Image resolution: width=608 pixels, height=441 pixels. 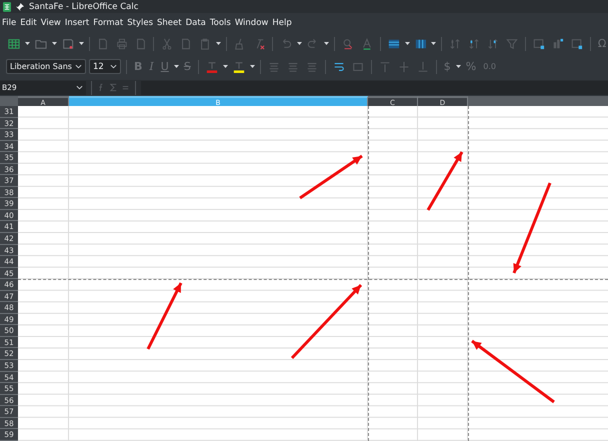 I want to click on sortdown-icon, so click(x=493, y=44).